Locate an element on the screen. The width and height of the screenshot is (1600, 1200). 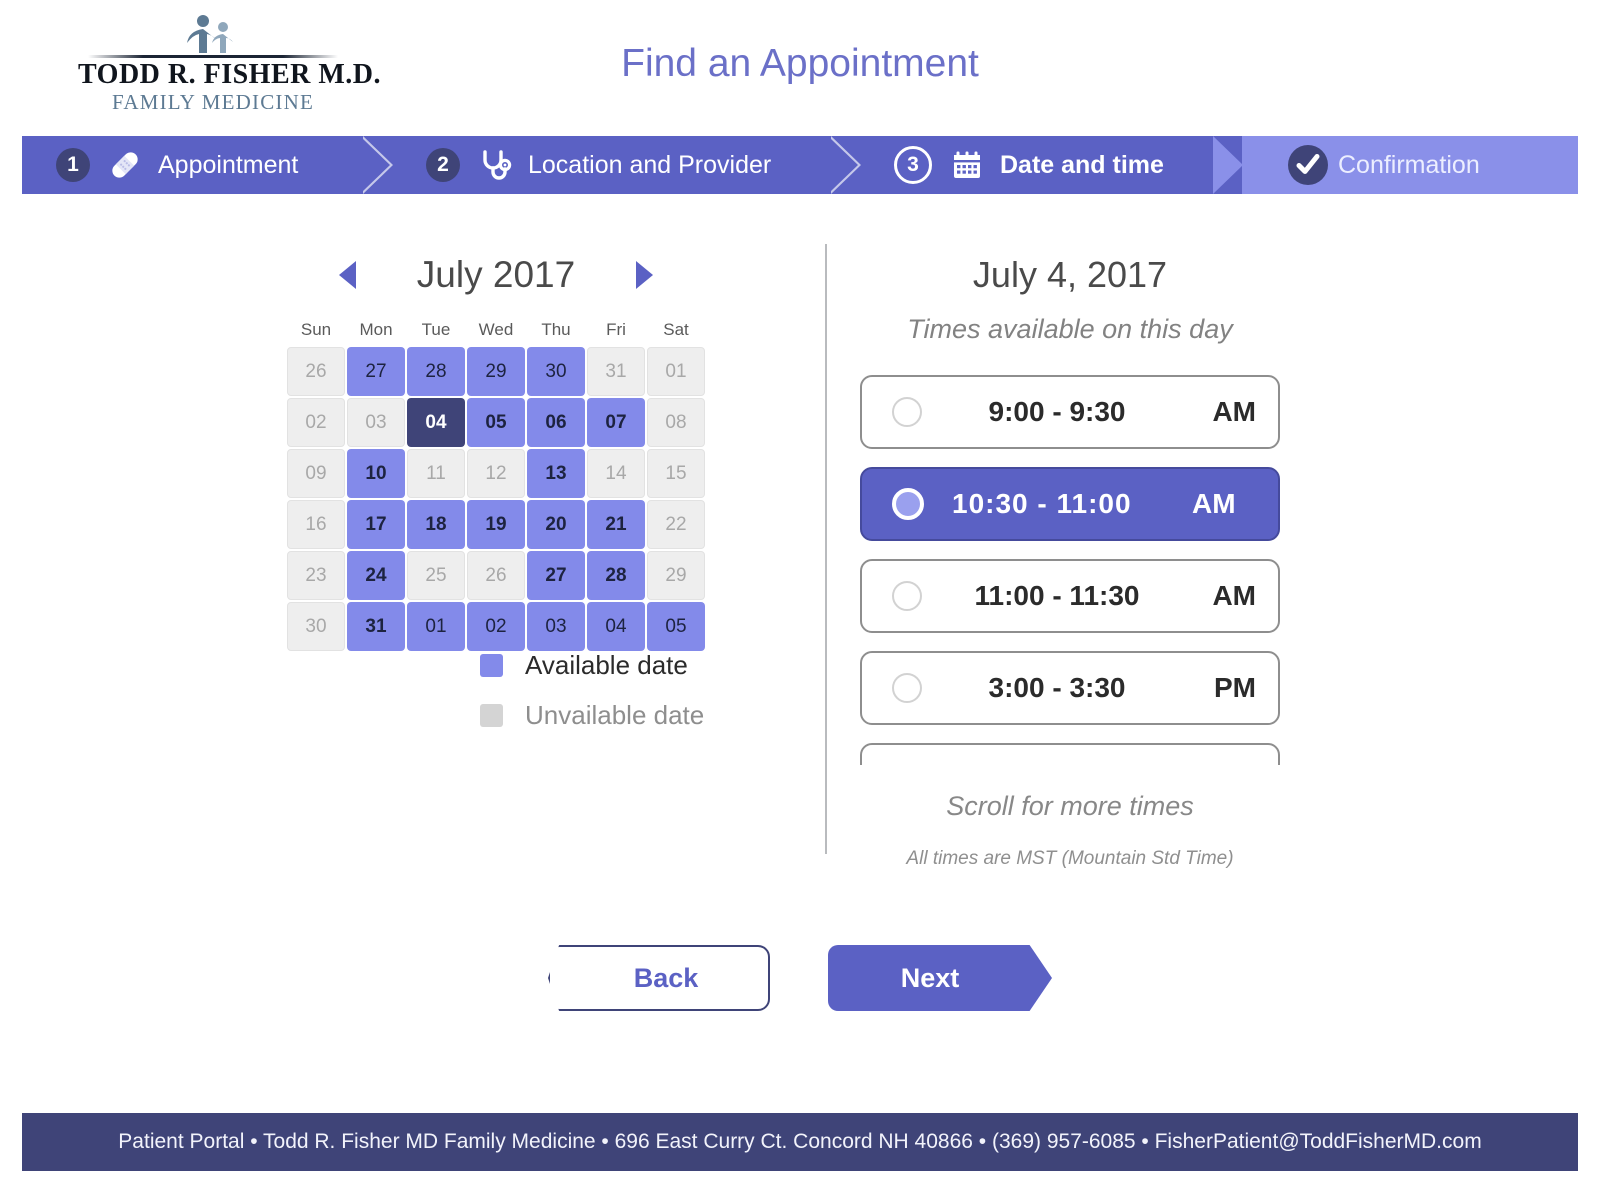
step-date-and-time: 3 Date and time is located at coordinates (1051, 165).